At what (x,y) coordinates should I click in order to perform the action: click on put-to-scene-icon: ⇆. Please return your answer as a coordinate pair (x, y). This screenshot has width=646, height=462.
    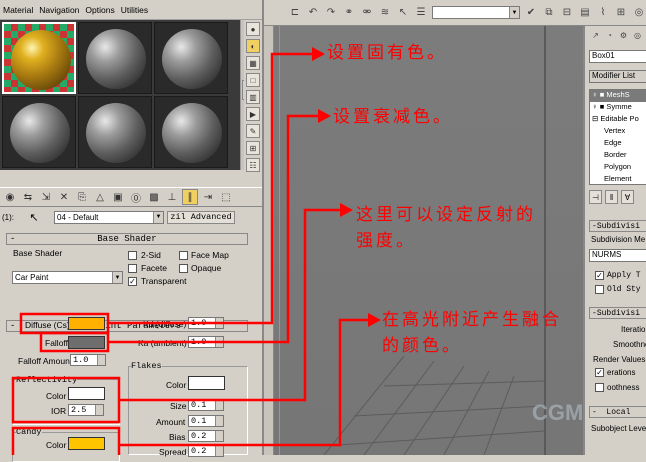
    Looking at the image, I should click on (28, 197).